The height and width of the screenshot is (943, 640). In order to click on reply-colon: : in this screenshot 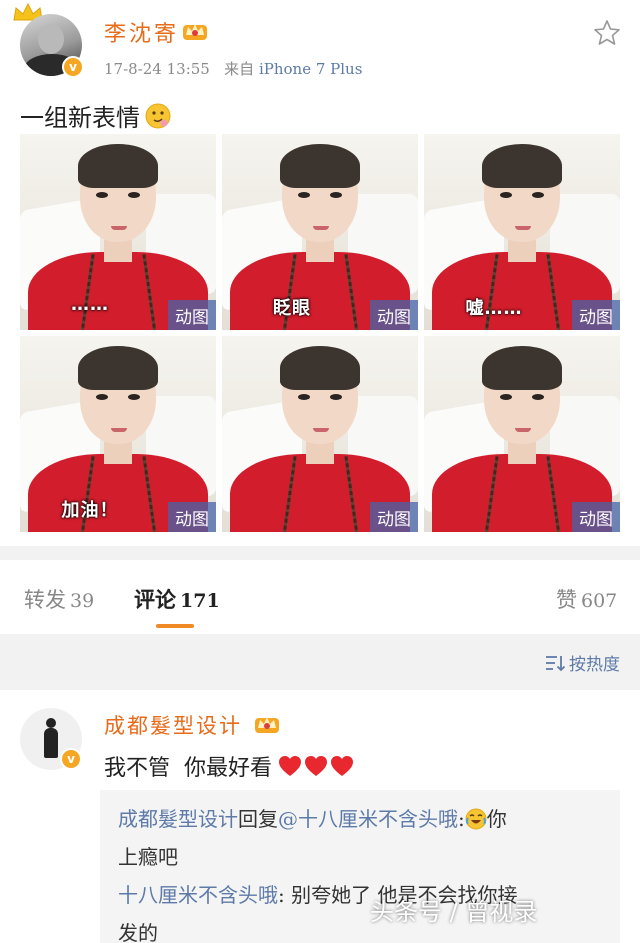, I will do `click(461, 819)`.